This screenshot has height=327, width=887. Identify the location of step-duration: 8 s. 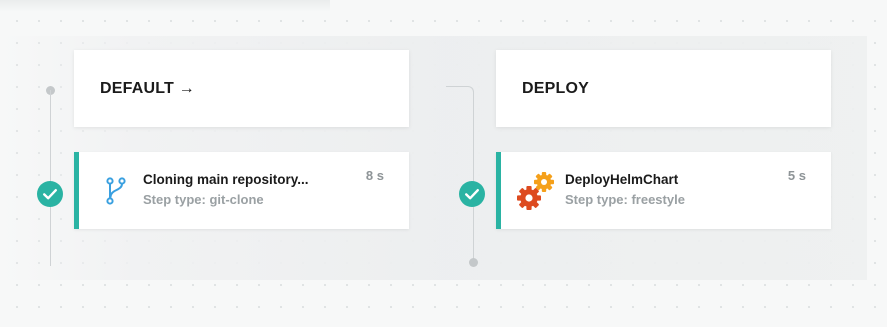
(374, 175).